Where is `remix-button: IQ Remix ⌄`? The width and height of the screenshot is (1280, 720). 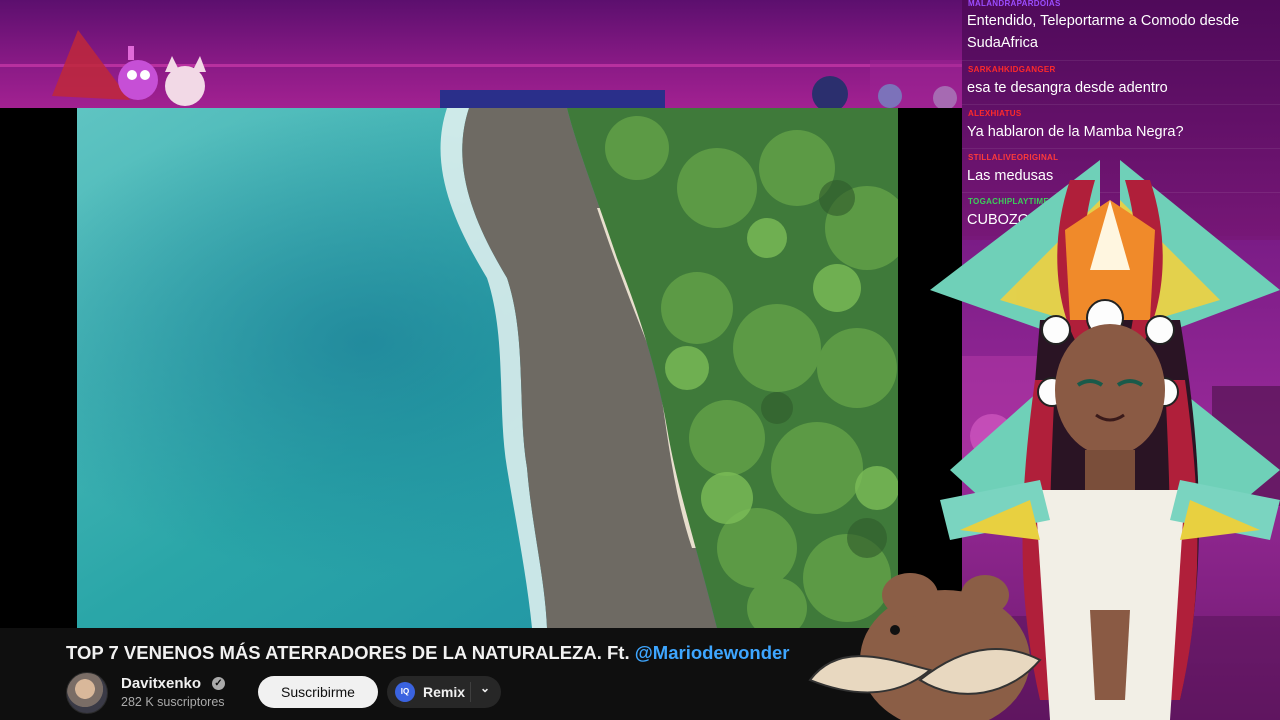 remix-button: IQ Remix ⌄ is located at coordinates (444, 692).